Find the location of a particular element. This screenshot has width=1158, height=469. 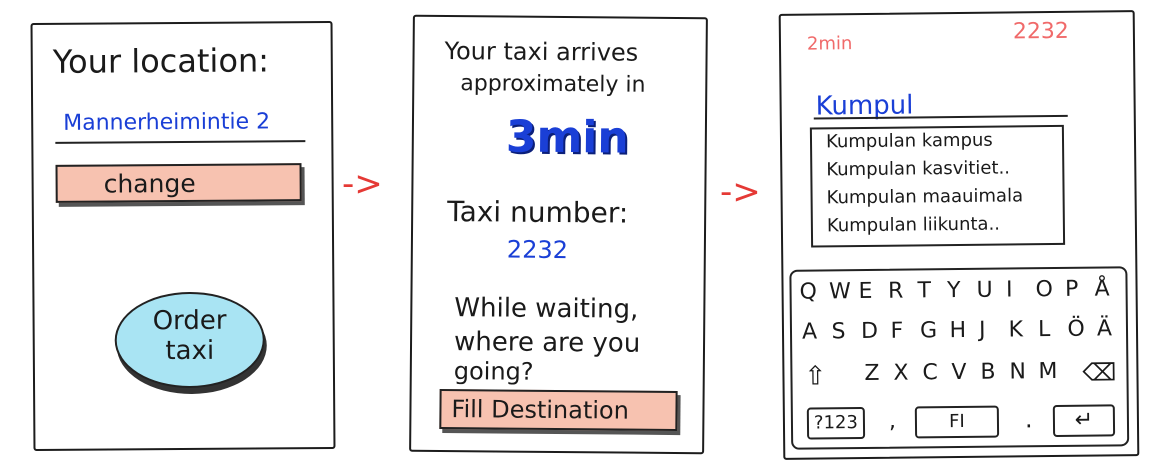

key-q: Q is located at coordinates (808, 291).